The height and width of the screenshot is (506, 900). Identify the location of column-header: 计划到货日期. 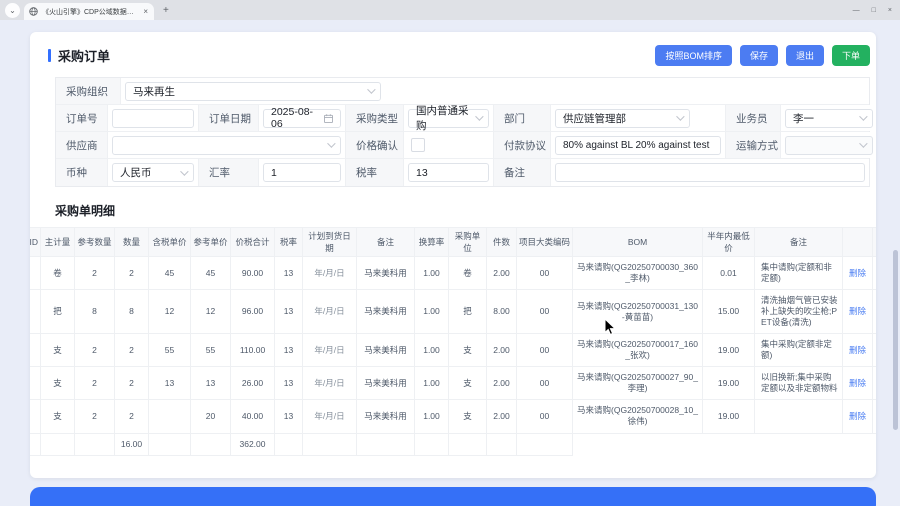
(329, 242).